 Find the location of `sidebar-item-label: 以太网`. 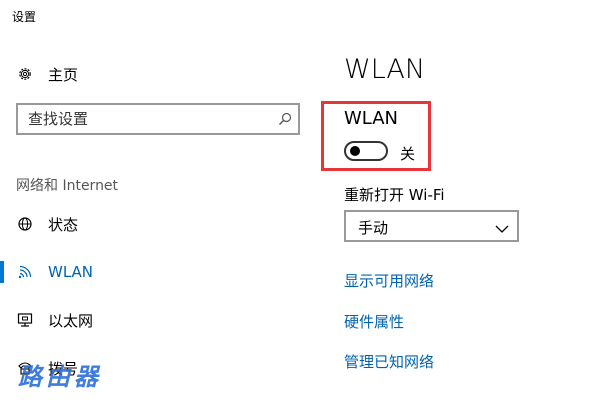

sidebar-item-label: 以太网 is located at coordinates (71, 320).